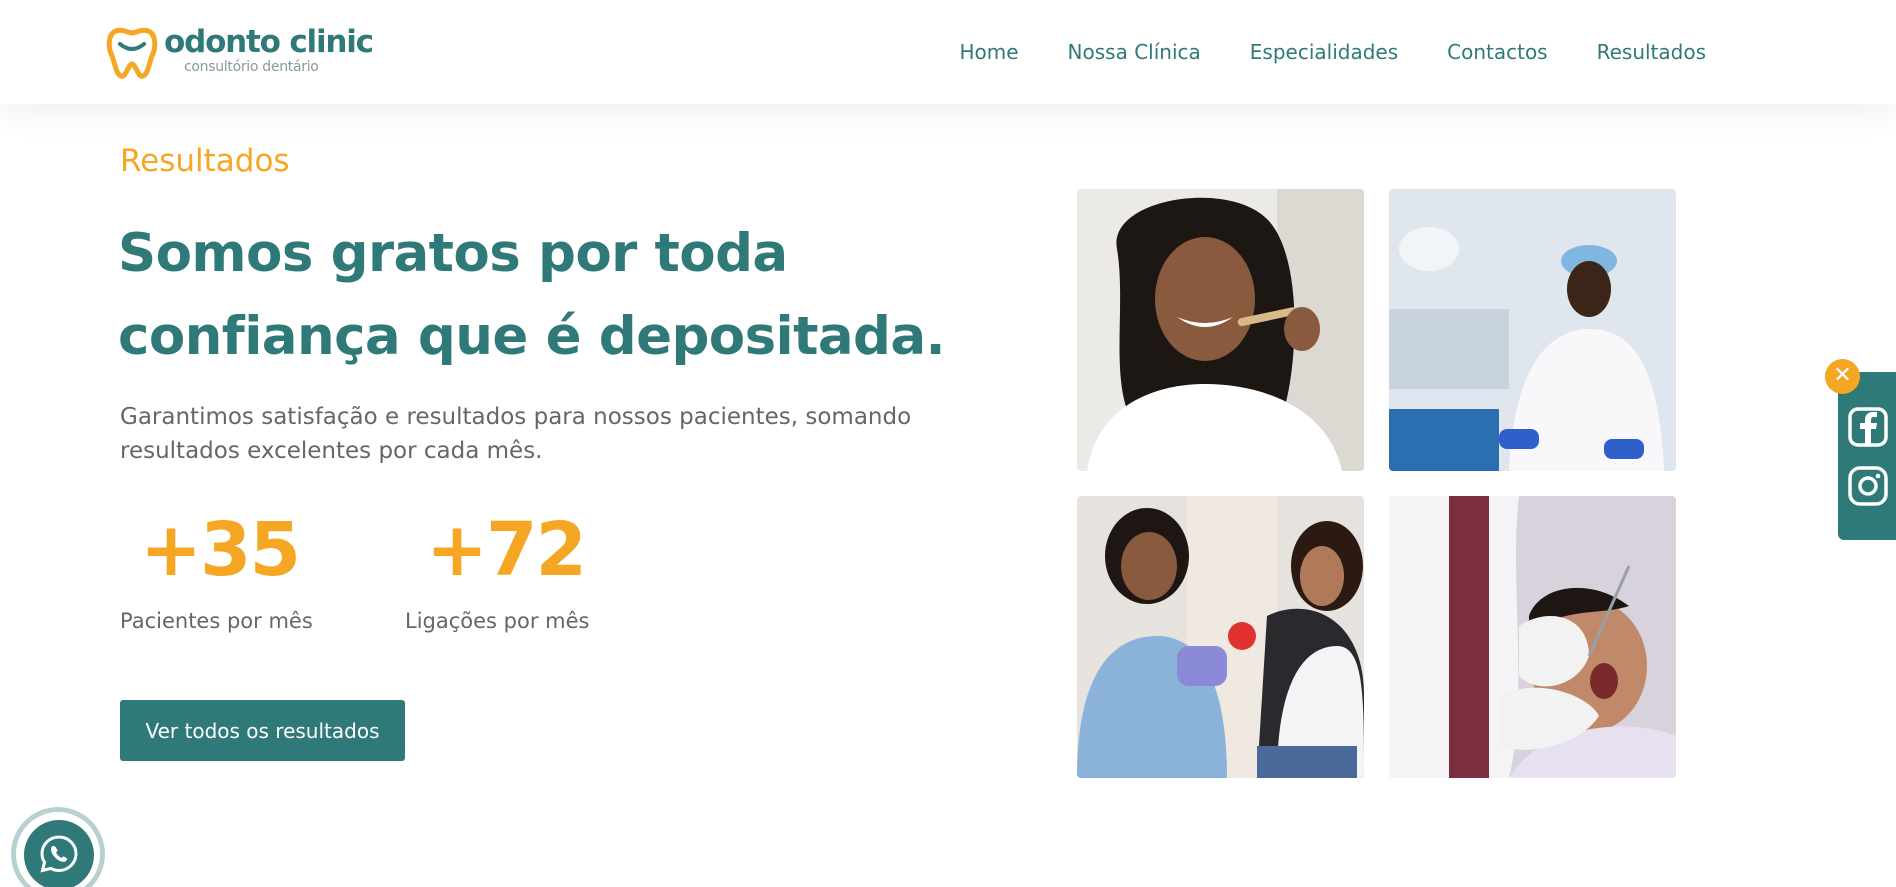  What do you see at coordinates (1220, 330) in the screenshot?
I see `woman-toothbrush-photo` at bounding box center [1220, 330].